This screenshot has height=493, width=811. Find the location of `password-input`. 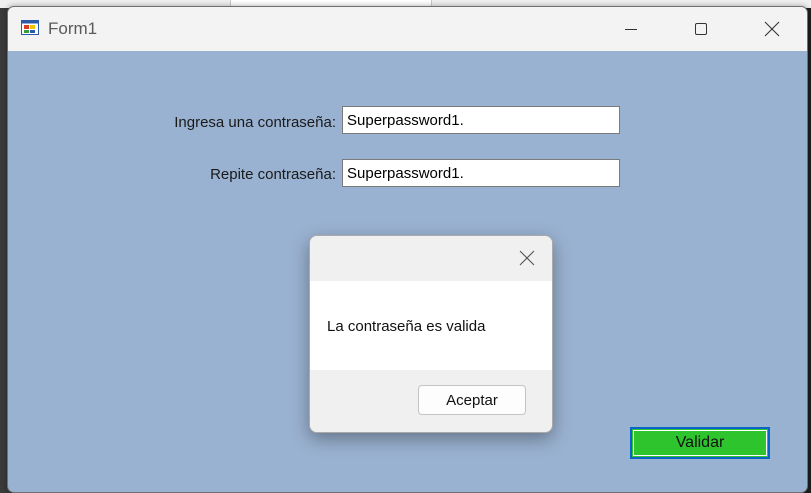

password-input is located at coordinates (481, 120).